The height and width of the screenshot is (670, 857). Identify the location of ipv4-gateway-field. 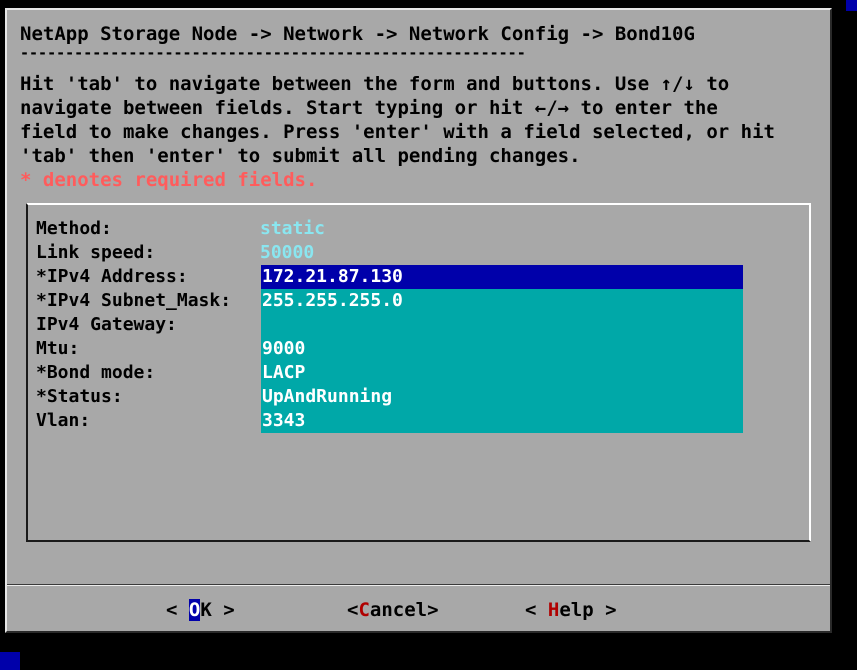
(502, 325).